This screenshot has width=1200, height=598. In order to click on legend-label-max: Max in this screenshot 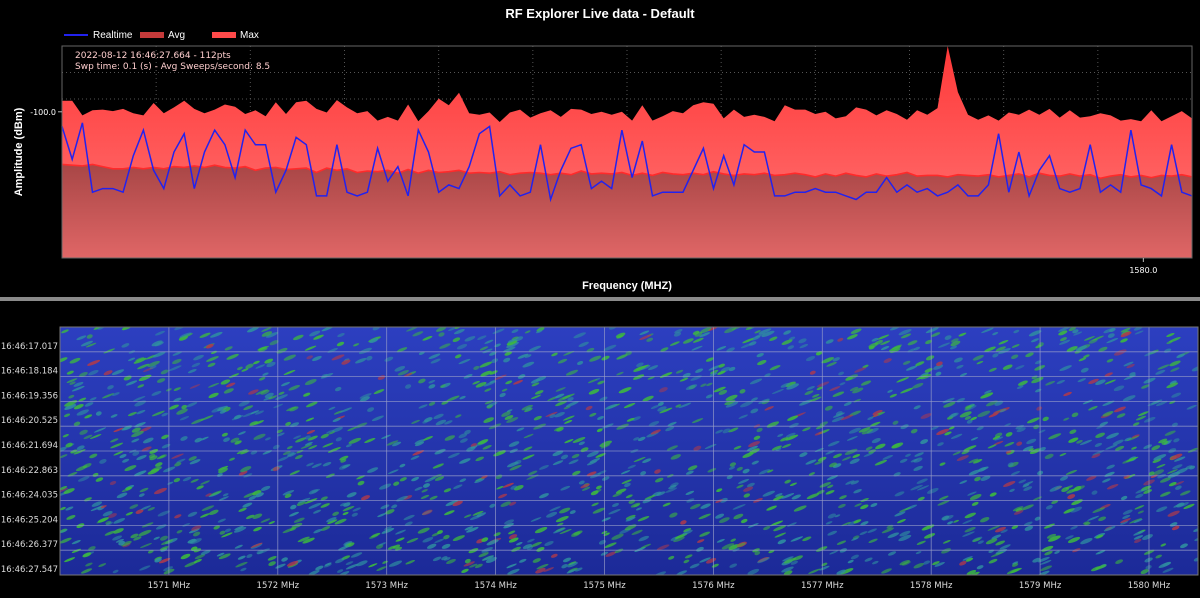, I will do `click(249, 35)`.